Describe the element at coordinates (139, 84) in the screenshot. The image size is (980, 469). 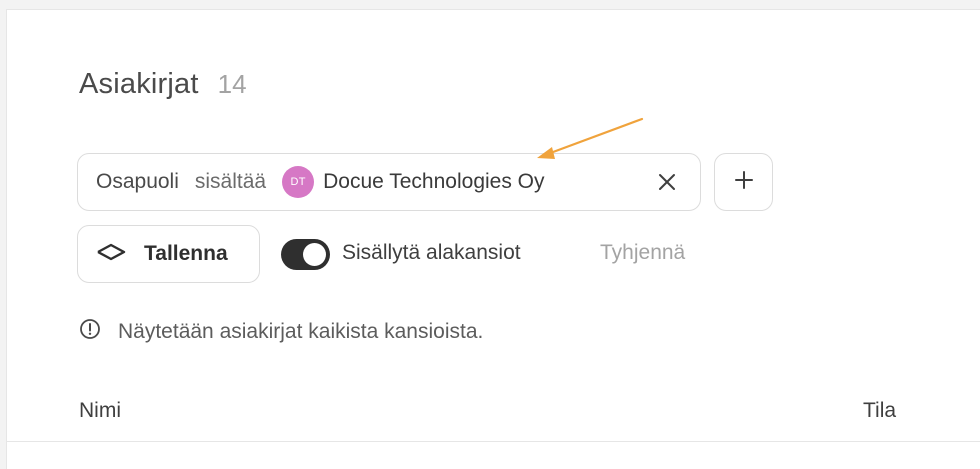
I see `page-title: Asiakirjat` at that location.